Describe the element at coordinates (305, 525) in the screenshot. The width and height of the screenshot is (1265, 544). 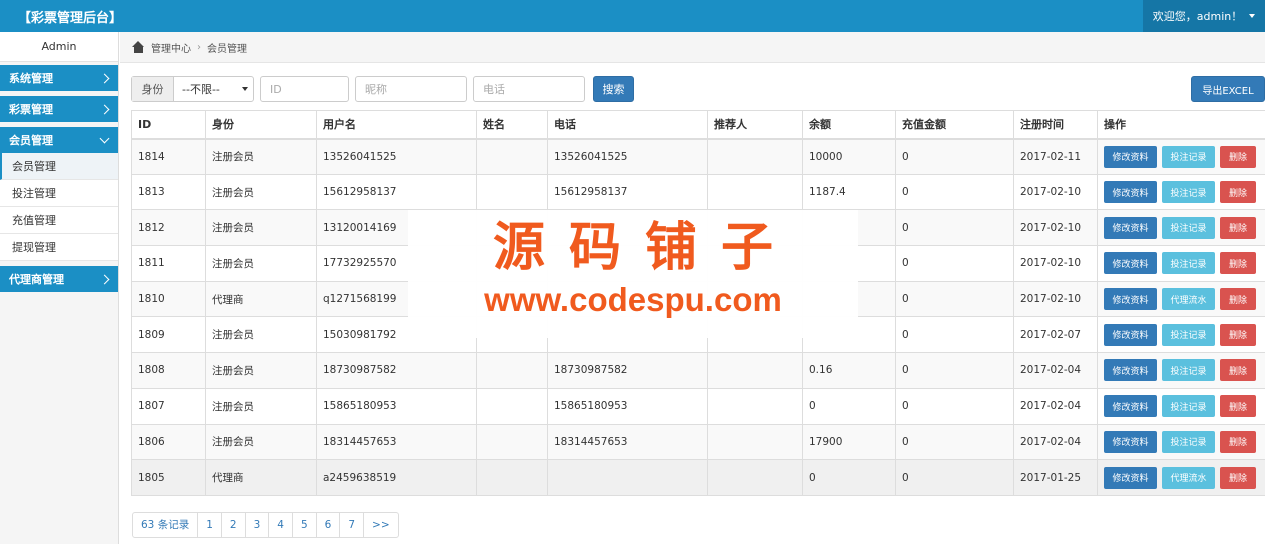
I see `page-link: 5` at that location.